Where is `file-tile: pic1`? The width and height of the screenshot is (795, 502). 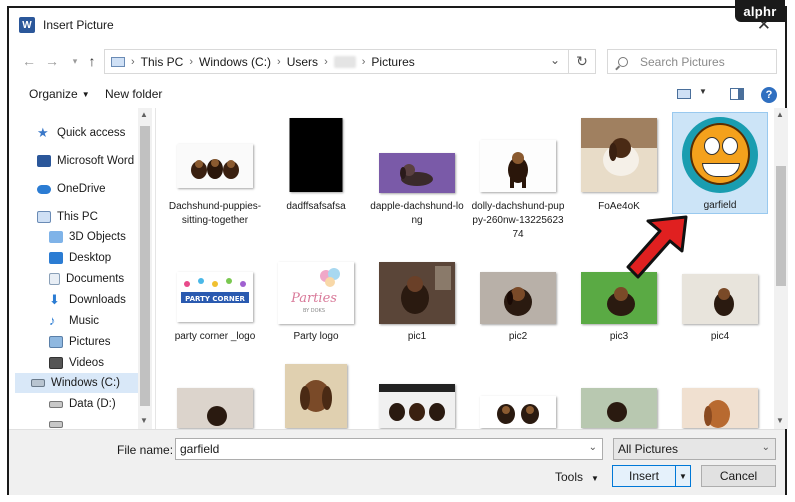
file-tile: pic1 is located at coordinates (417, 313).